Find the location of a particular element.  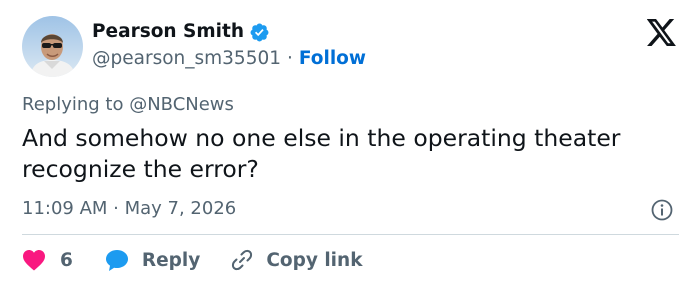

action-bar: 6 Reply Copy link is located at coordinates (192, 260).